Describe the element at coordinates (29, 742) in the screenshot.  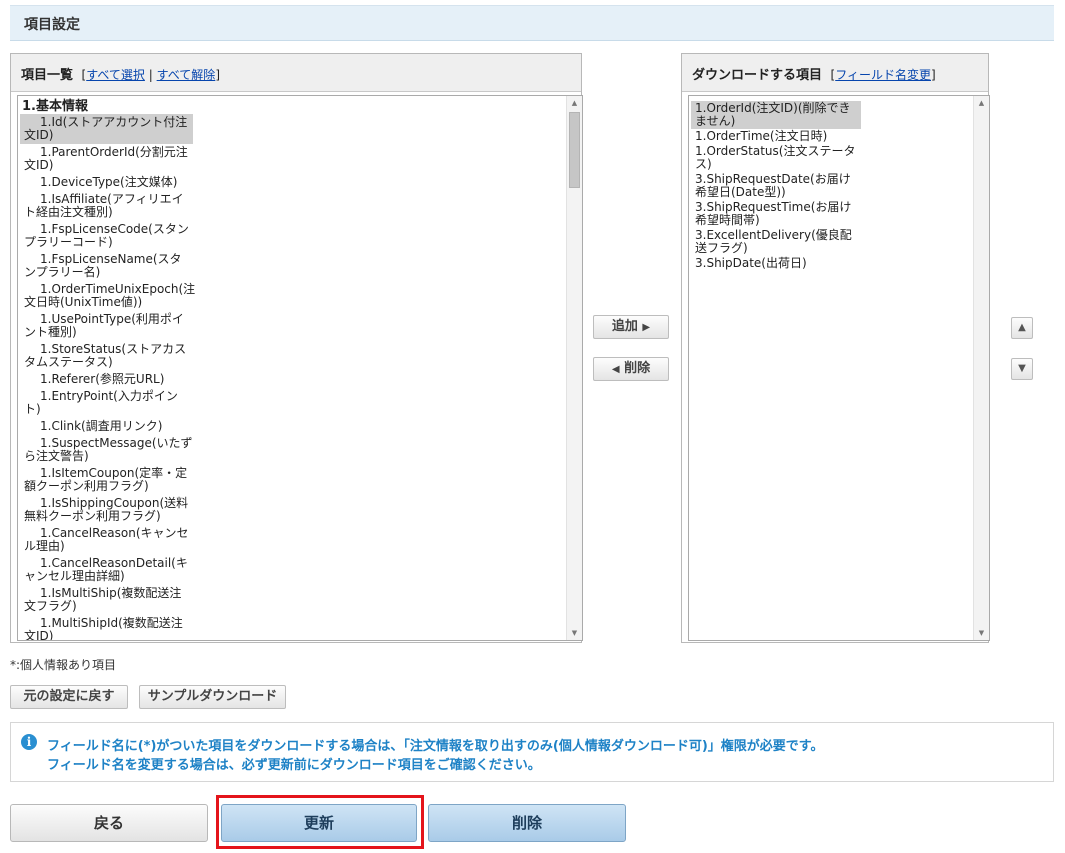
I see `info-icon: i` at that location.